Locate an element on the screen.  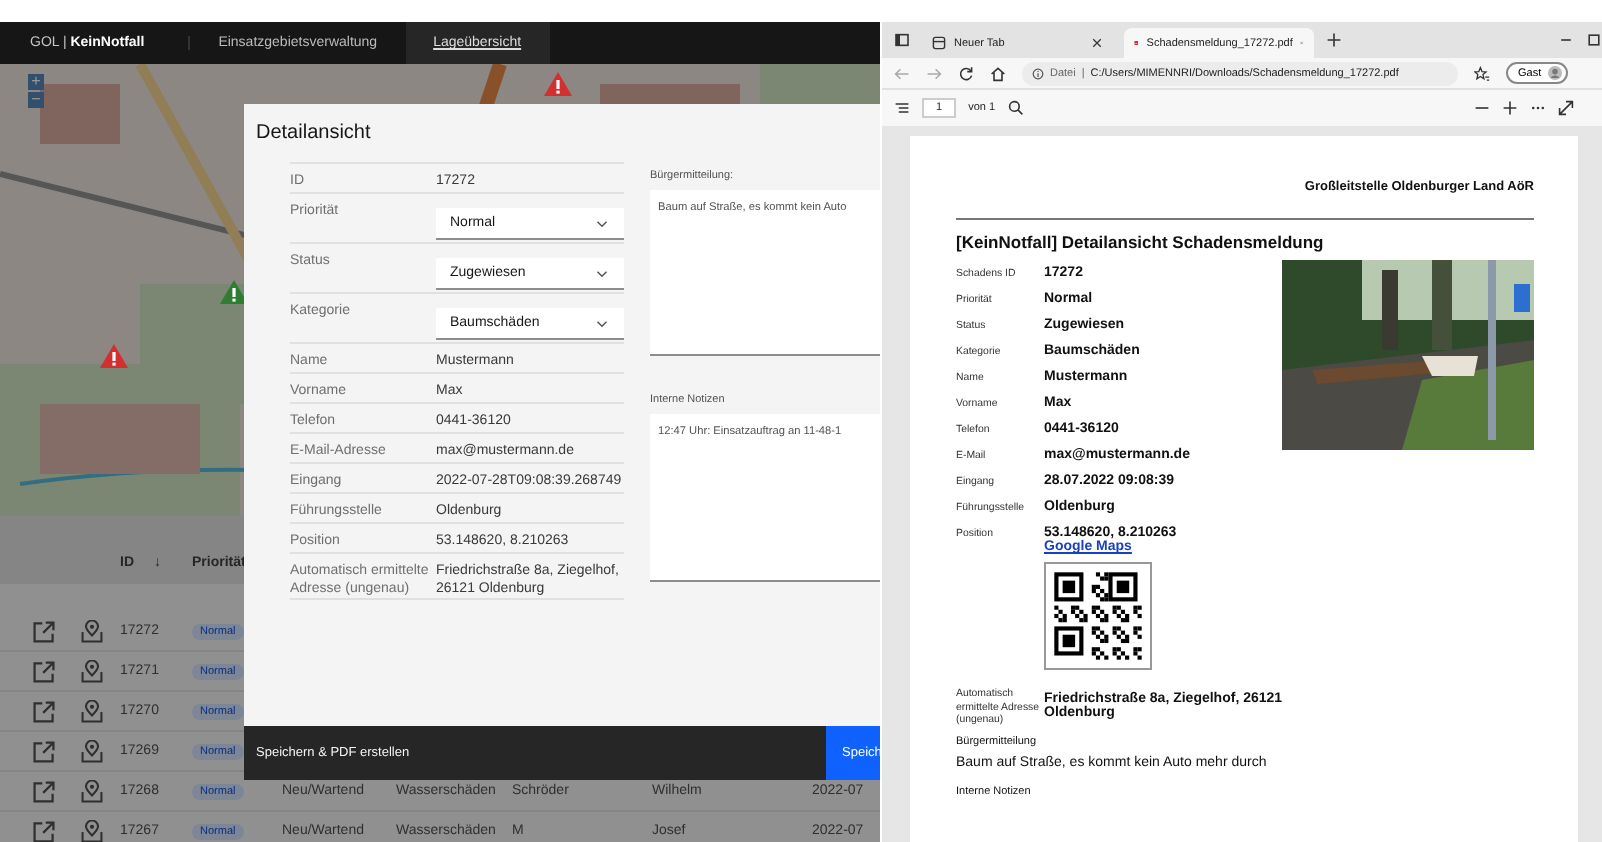
document-title: [KeinNotfall] Detailansicht Schadensmeldung is located at coordinates (1141, 242).